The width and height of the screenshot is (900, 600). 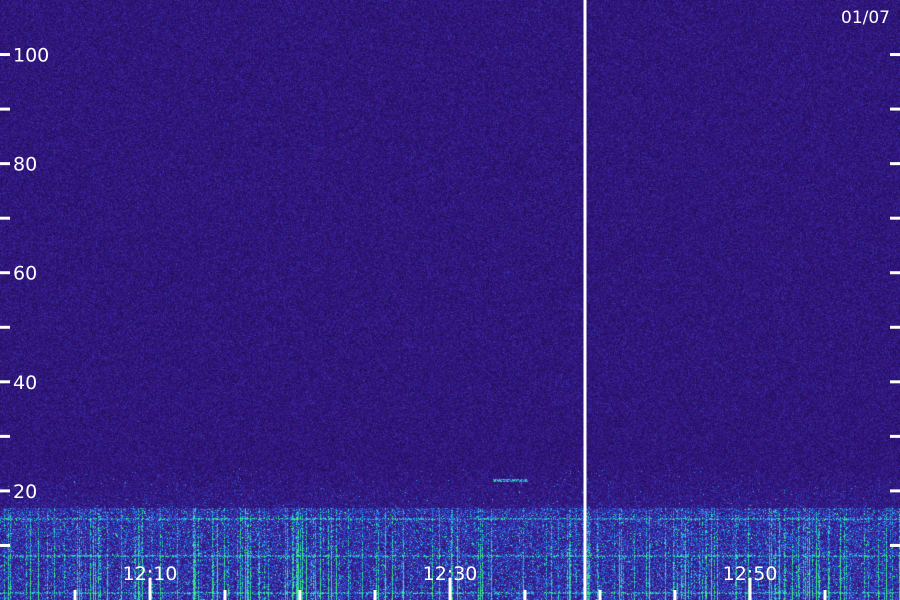 What do you see at coordinates (25, 492) in the screenshot?
I see `y-tick-label: 20` at bounding box center [25, 492].